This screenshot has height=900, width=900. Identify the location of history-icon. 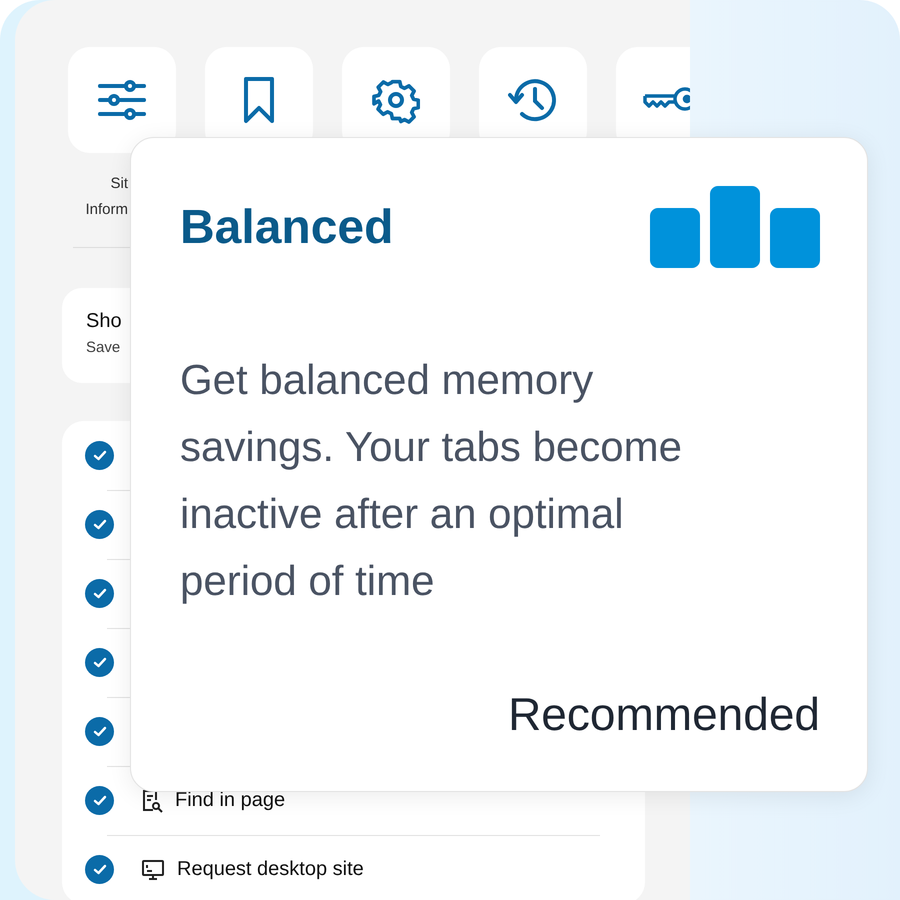
(533, 100).